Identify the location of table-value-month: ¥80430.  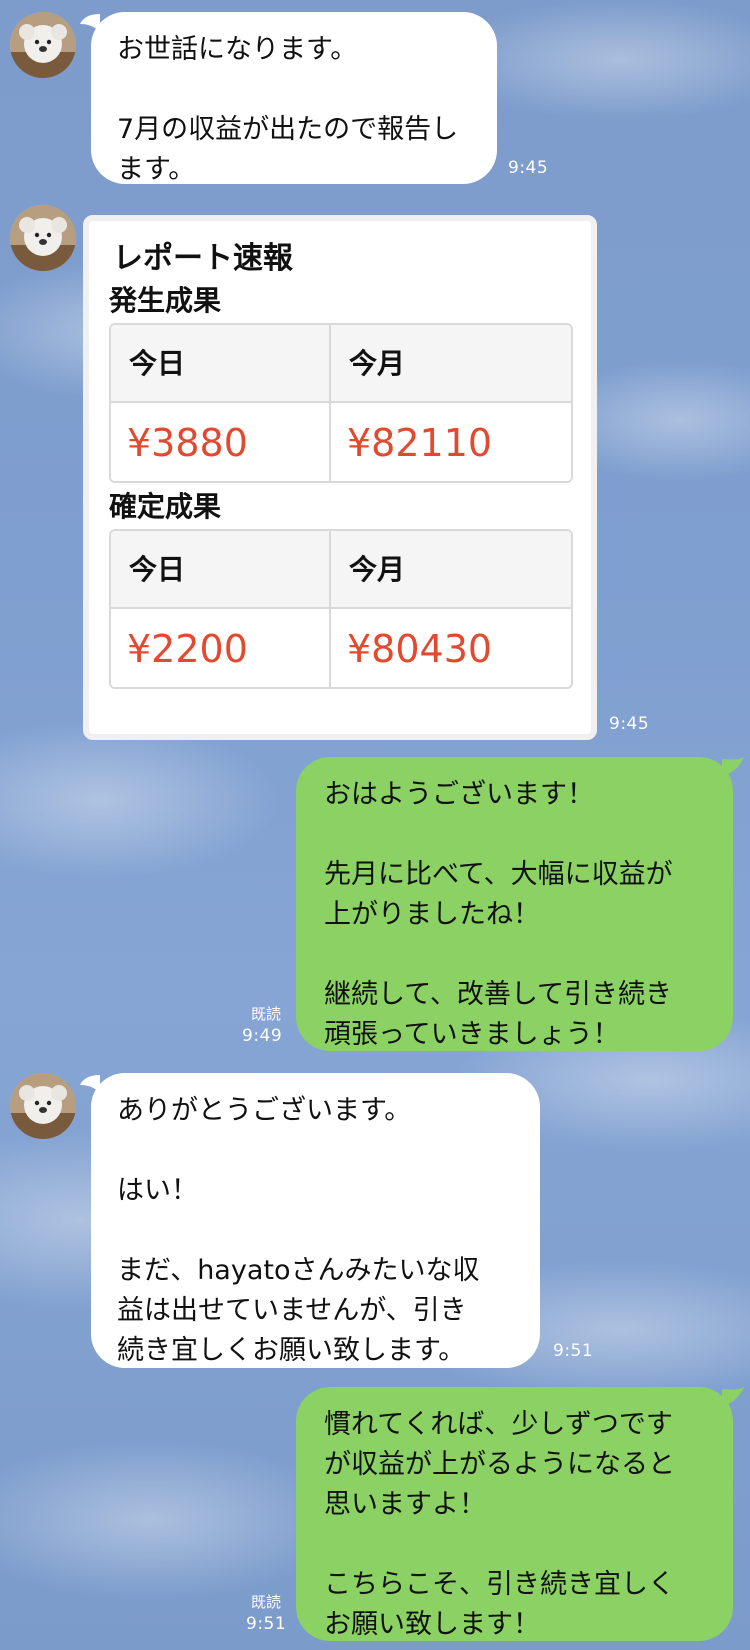
(450, 648).